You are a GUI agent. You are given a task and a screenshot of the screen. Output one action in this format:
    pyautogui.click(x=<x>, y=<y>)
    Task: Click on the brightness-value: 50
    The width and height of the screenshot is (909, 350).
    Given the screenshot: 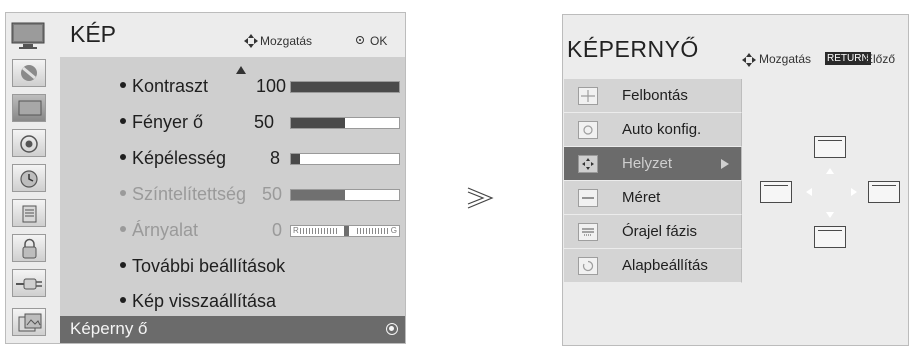 What is the action you would take?
    pyautogui.click(x=263, y=122)
    